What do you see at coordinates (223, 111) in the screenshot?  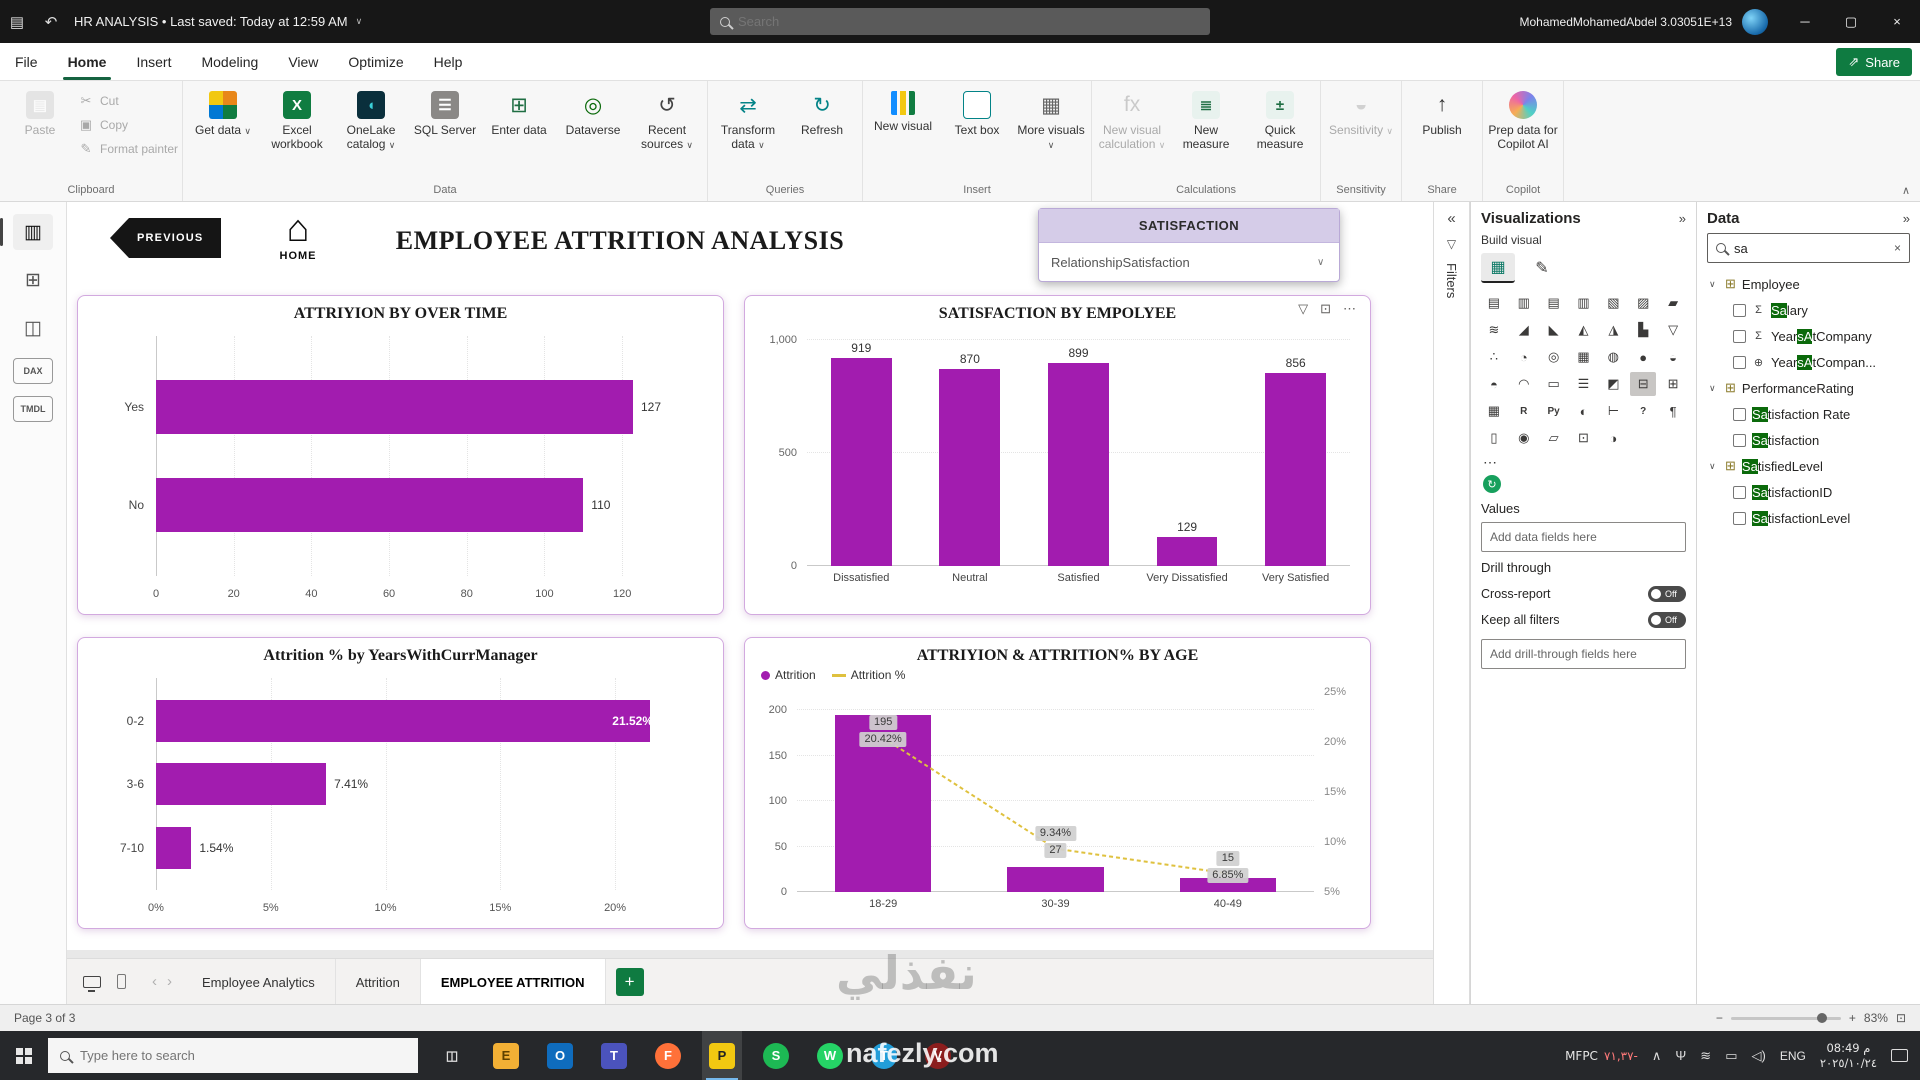 I see `get-data-button: Get data ∨` at bounding box center [223, 111].